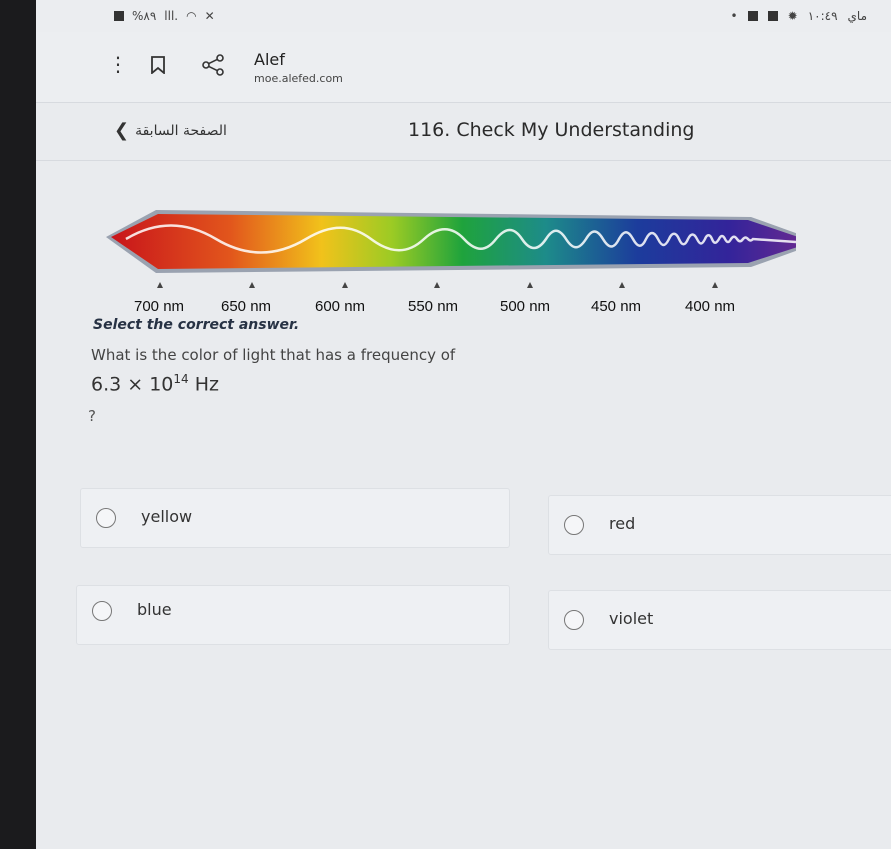 The height and width of the screenshot is (849, 891). What do you see at coordinates (171, 16) in the screenshot?
I see `signal-icon: lll.` at bounding box center [171, 16].